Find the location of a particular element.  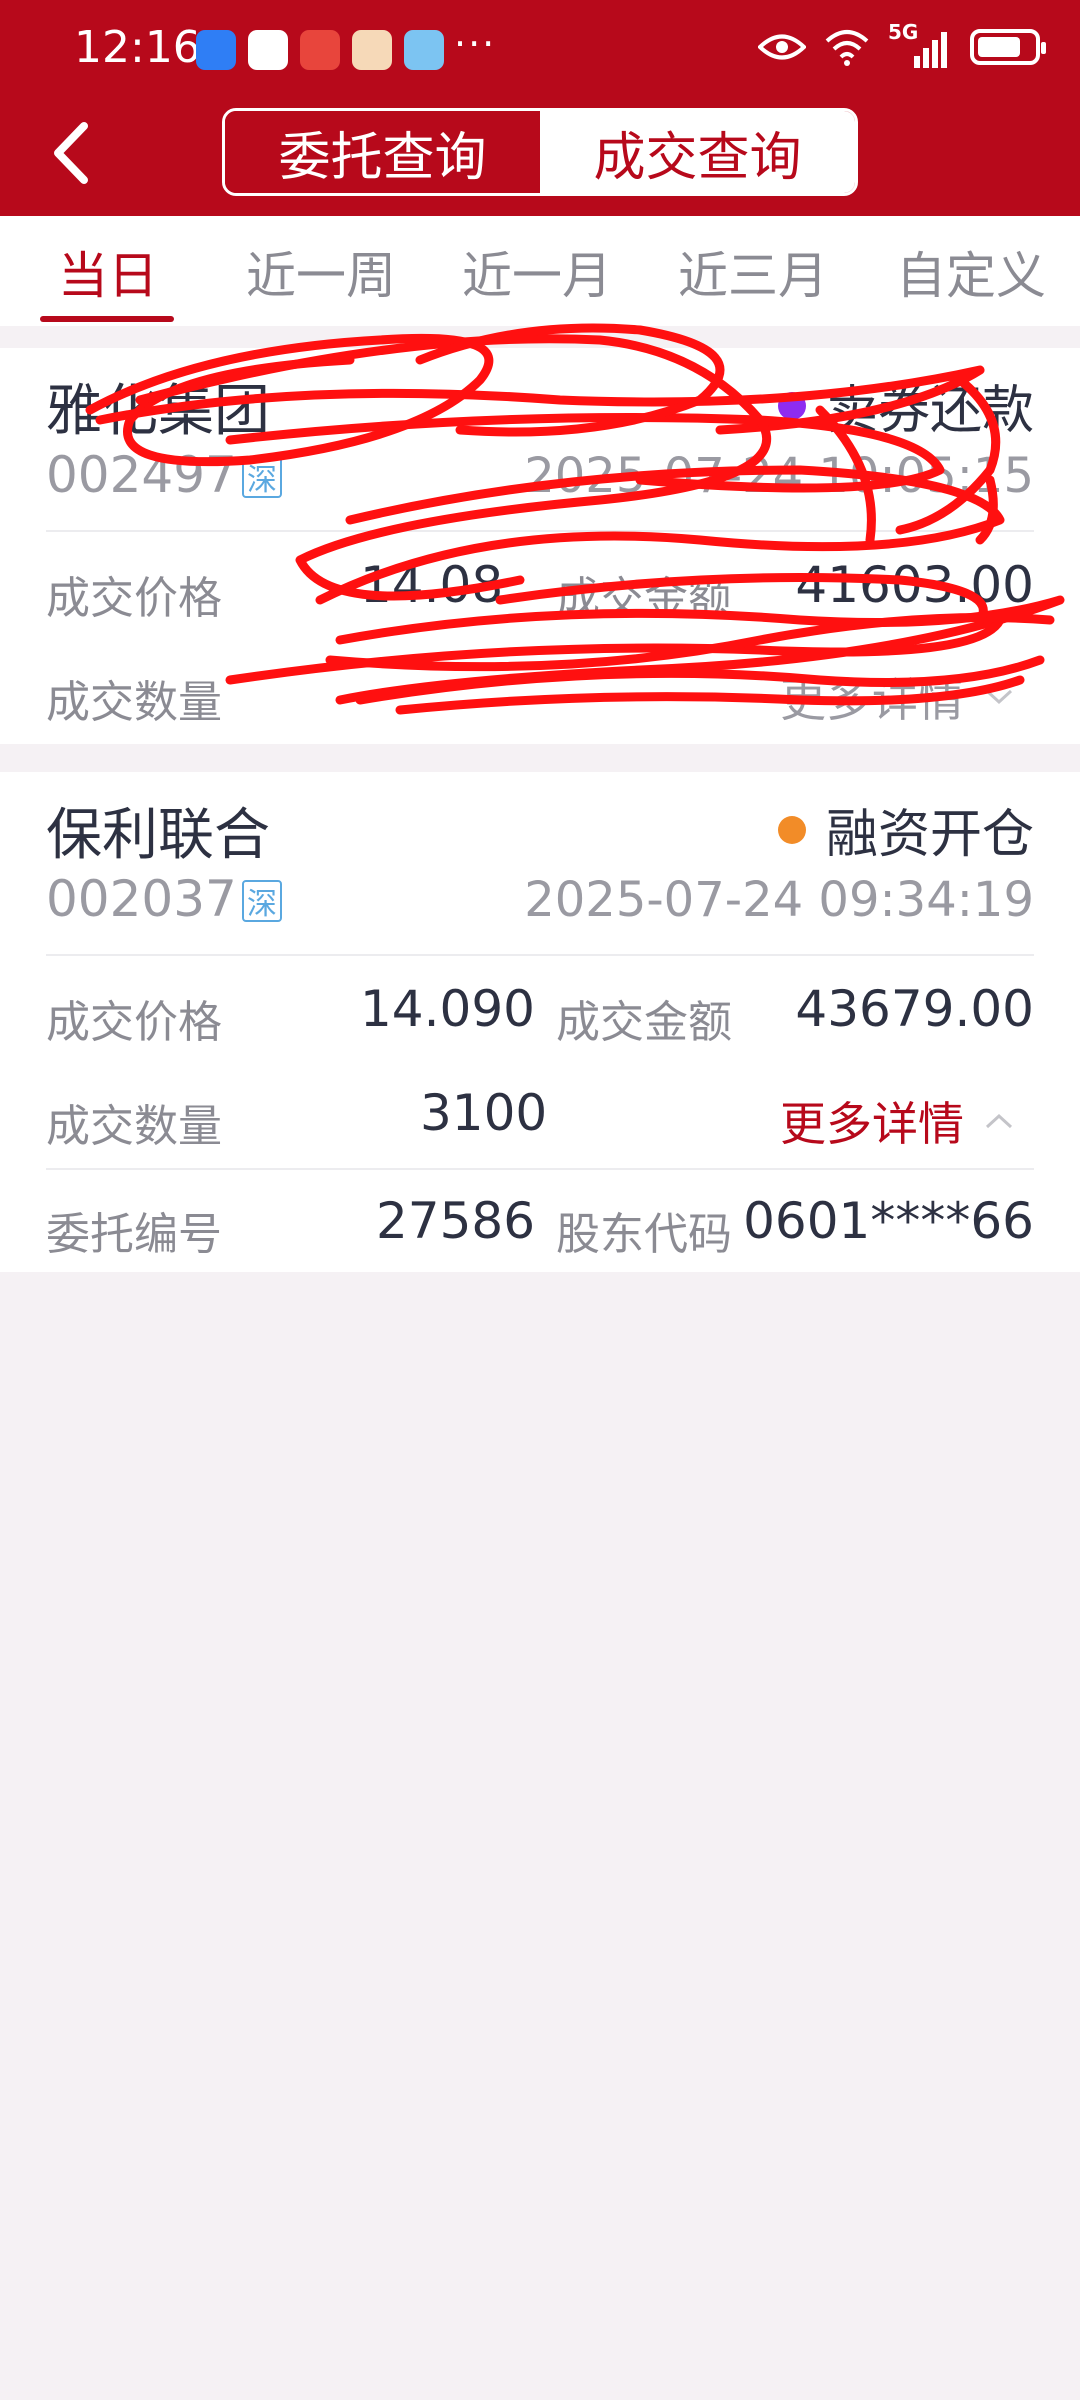

shareholder-code-value: 0601****66 is located at coordinates (888, 1221).